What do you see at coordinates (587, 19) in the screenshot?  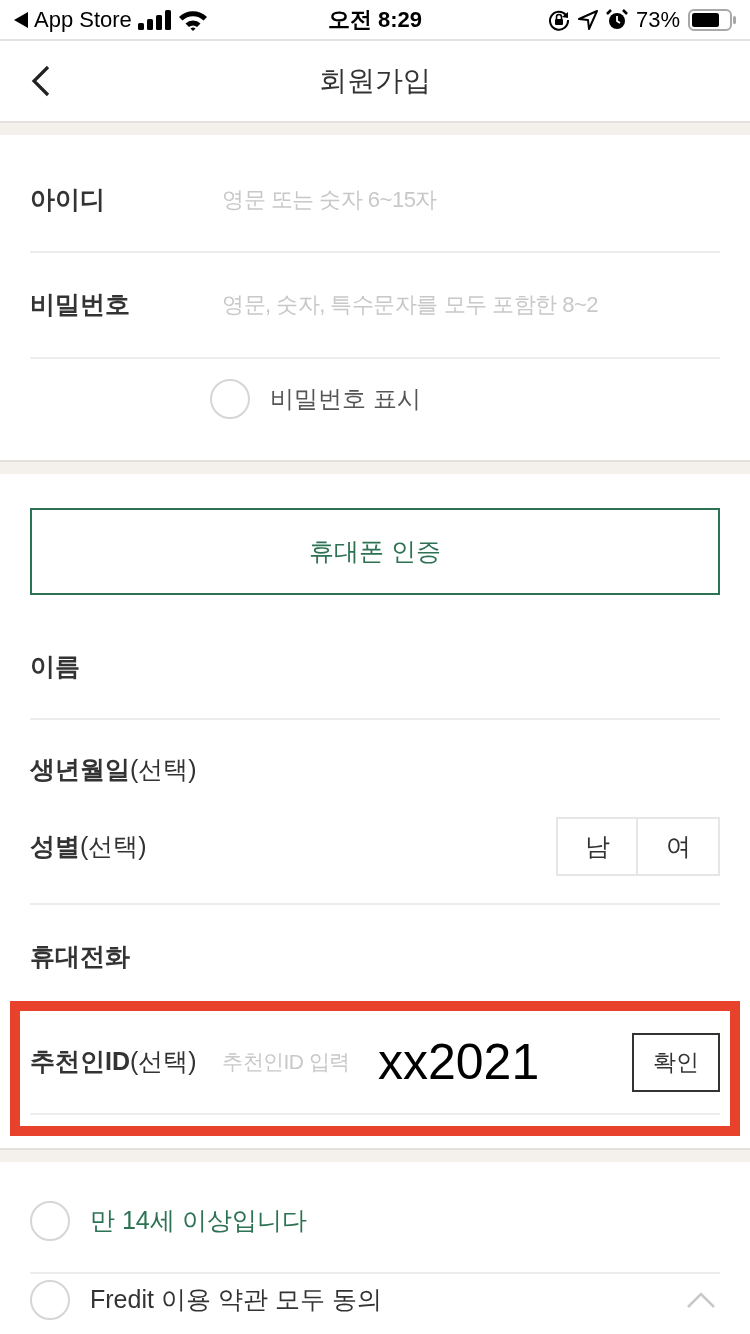 I see `location-arrow-icon` at bounding box center [587, 19].